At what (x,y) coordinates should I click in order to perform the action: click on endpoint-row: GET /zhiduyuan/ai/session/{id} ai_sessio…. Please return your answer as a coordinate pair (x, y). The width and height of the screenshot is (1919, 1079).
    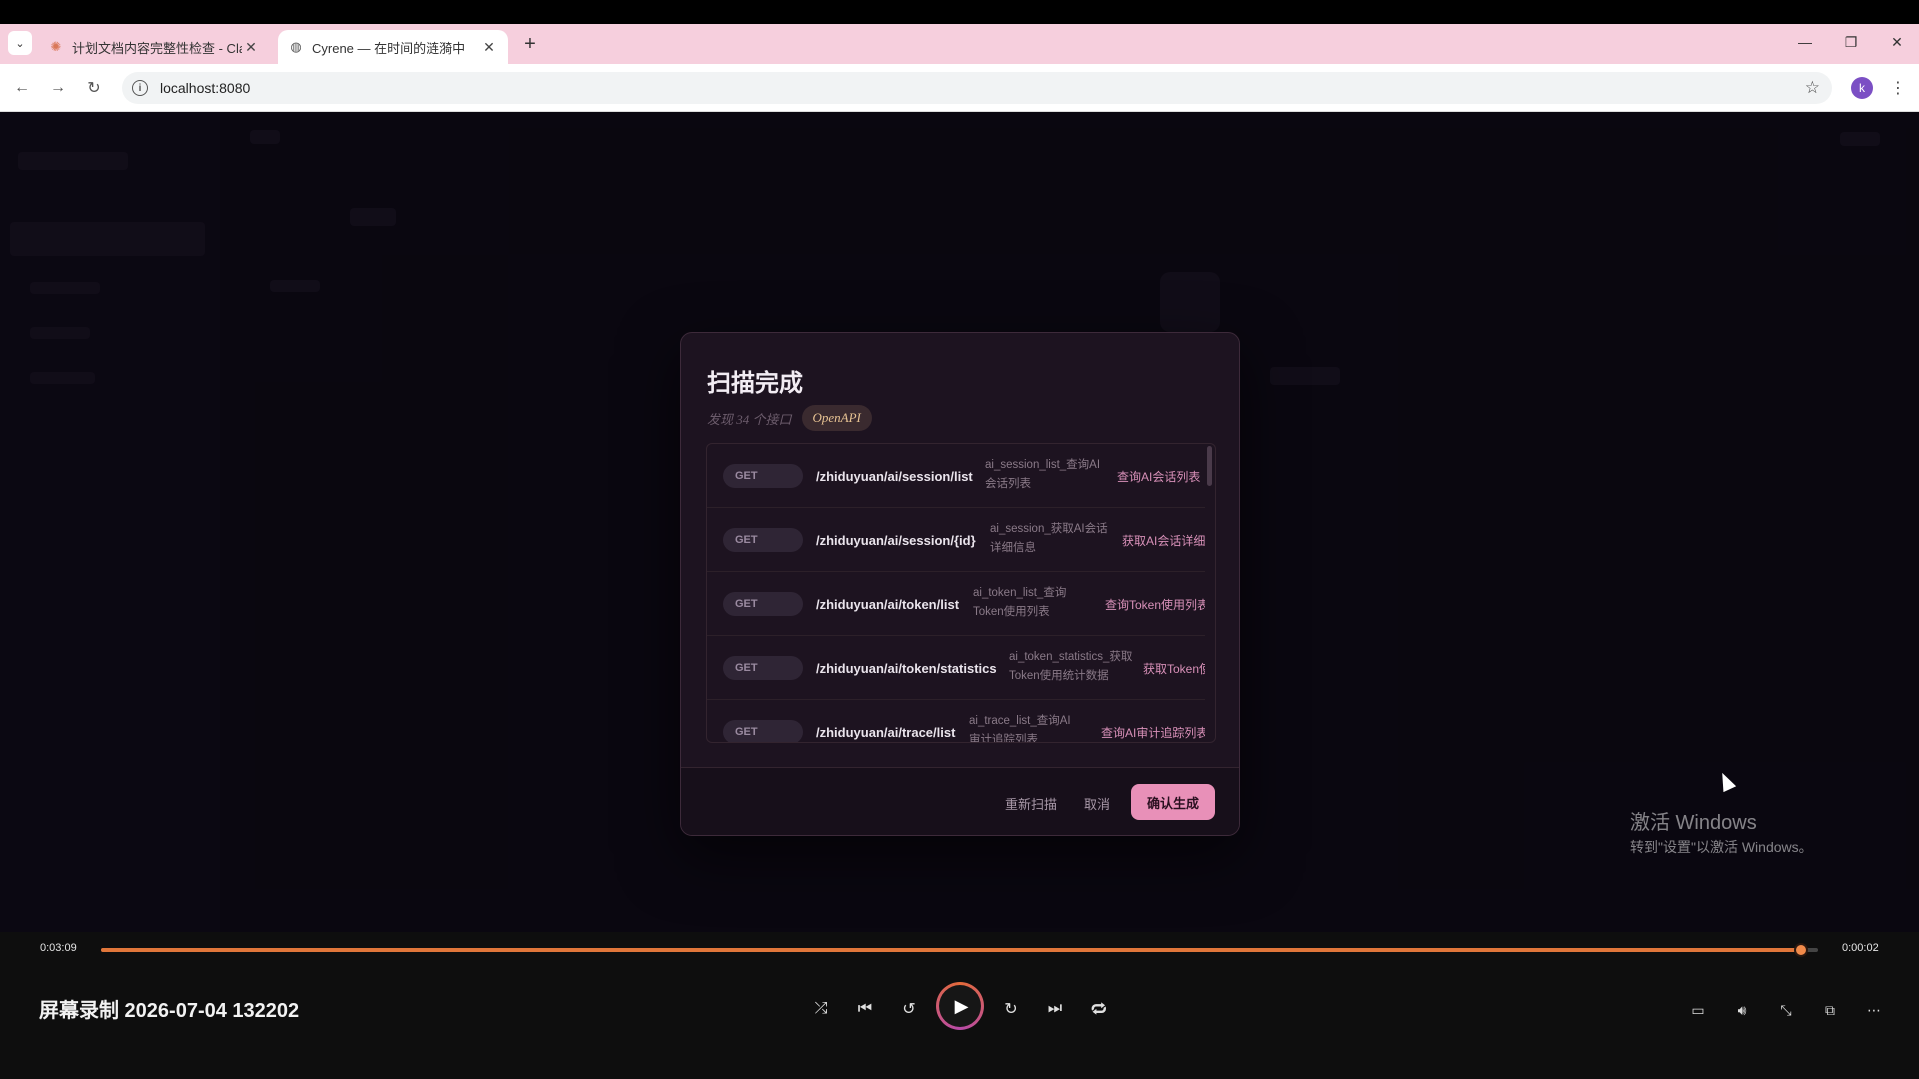
    Looking at the image, I should click on (956, 540).